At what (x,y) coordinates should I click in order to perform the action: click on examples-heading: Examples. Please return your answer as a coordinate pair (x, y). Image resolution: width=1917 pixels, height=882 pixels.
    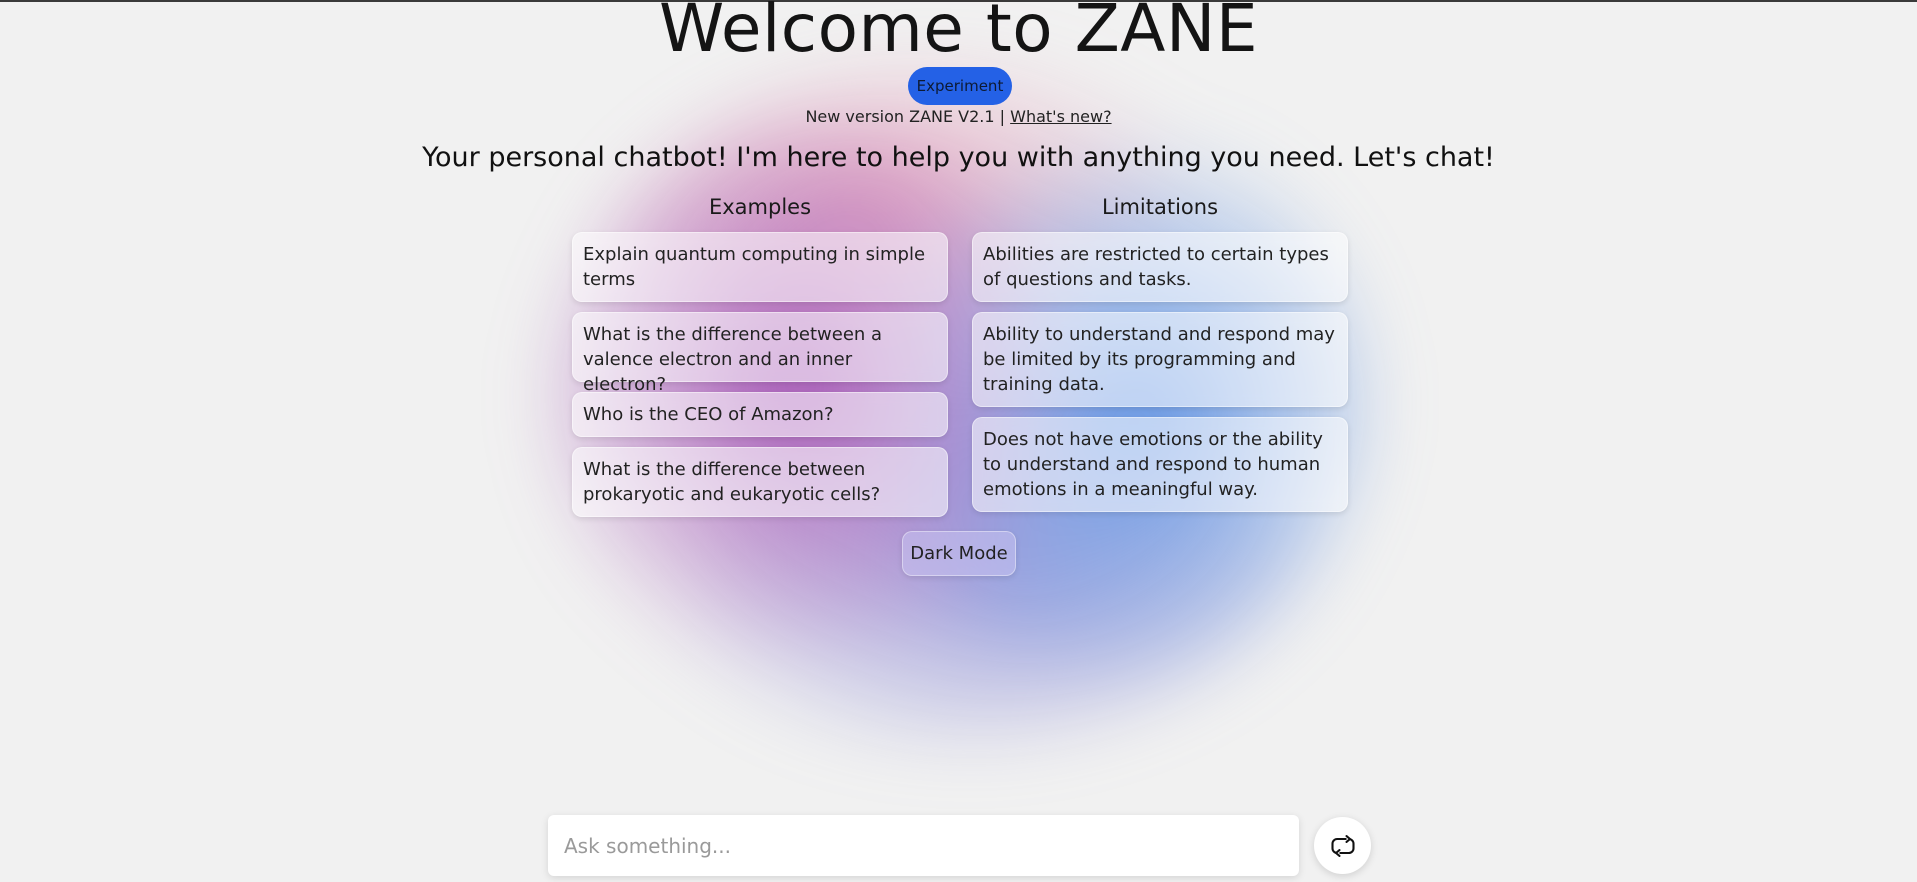
    Looking at the image, I should click on (760, 207).